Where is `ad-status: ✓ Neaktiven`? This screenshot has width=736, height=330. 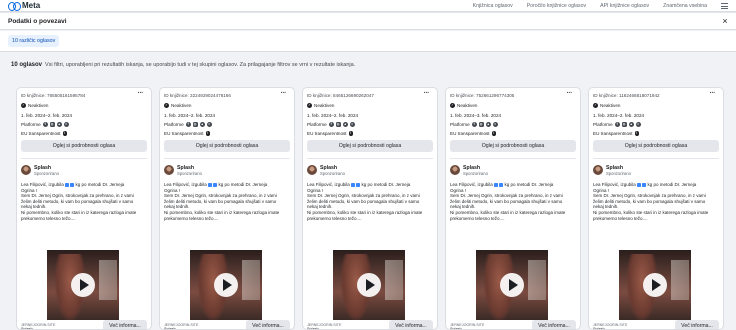 ad-status: ✓ Neaktiven is located at coordinates (320, 105).